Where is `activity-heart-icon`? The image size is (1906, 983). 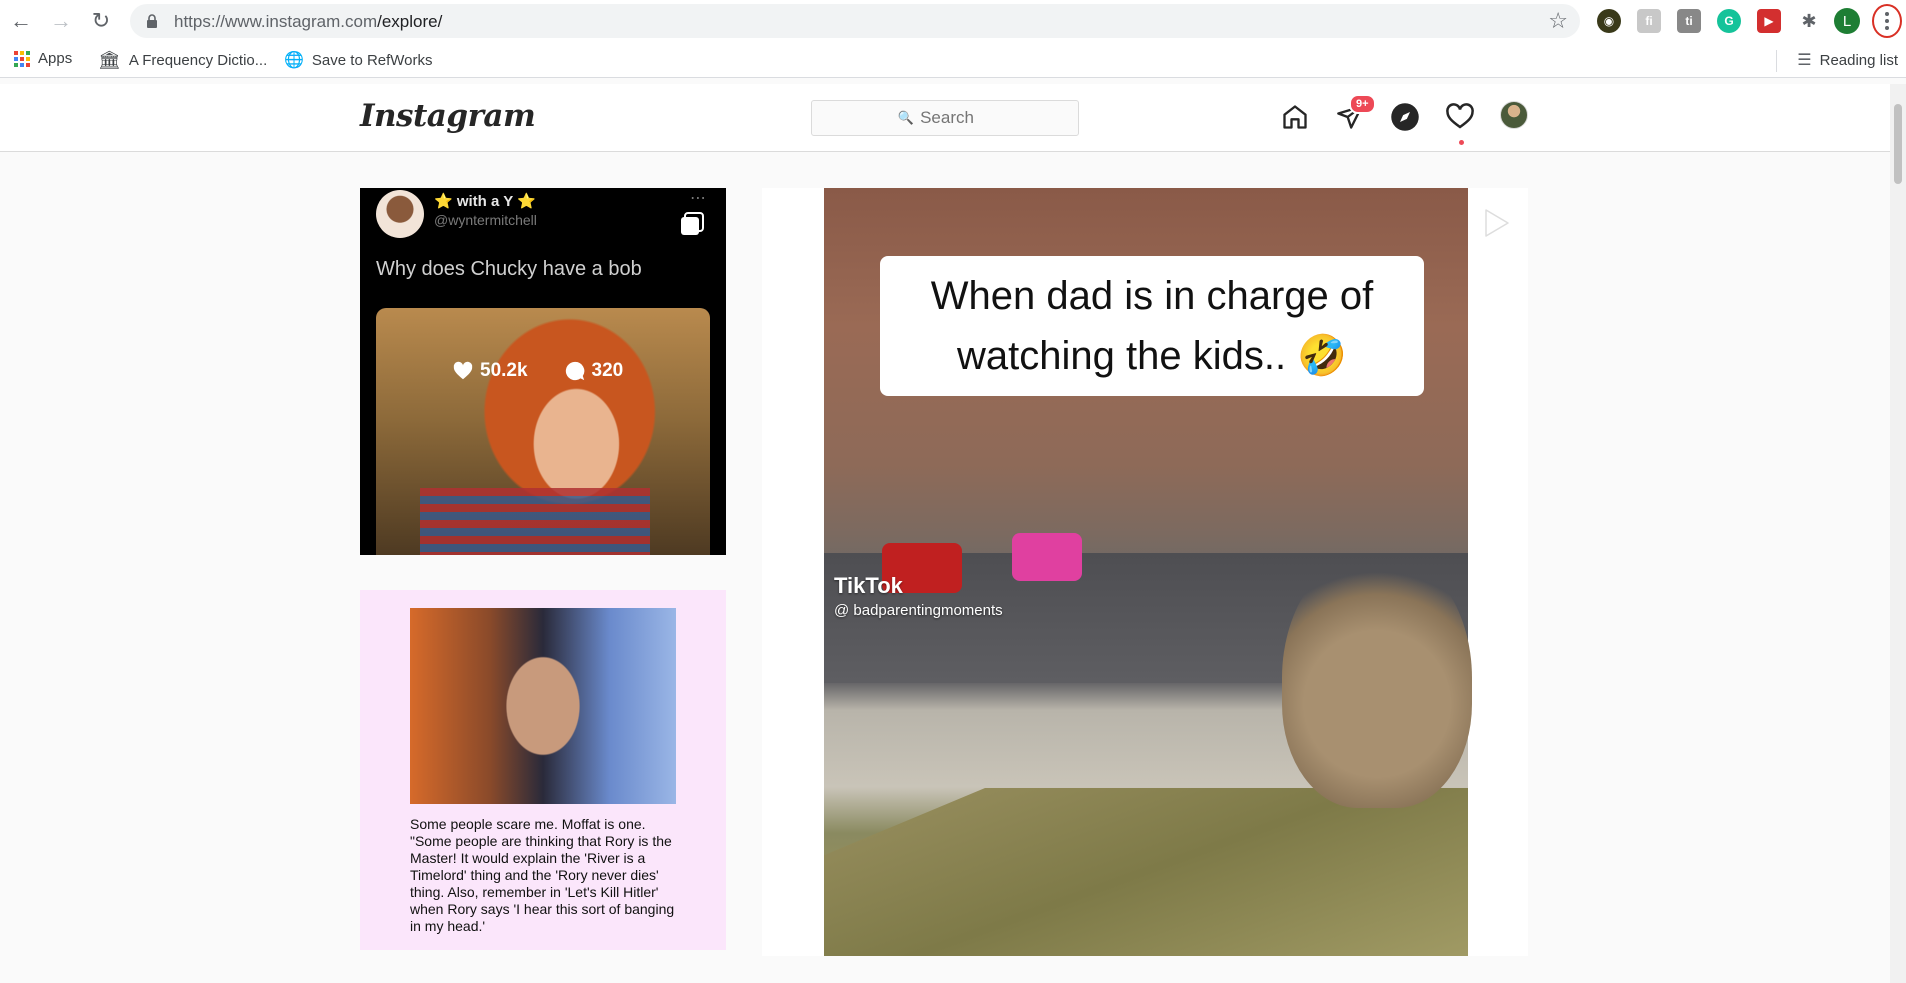 activity-heart-icon is located at coordinates (1460, 117).